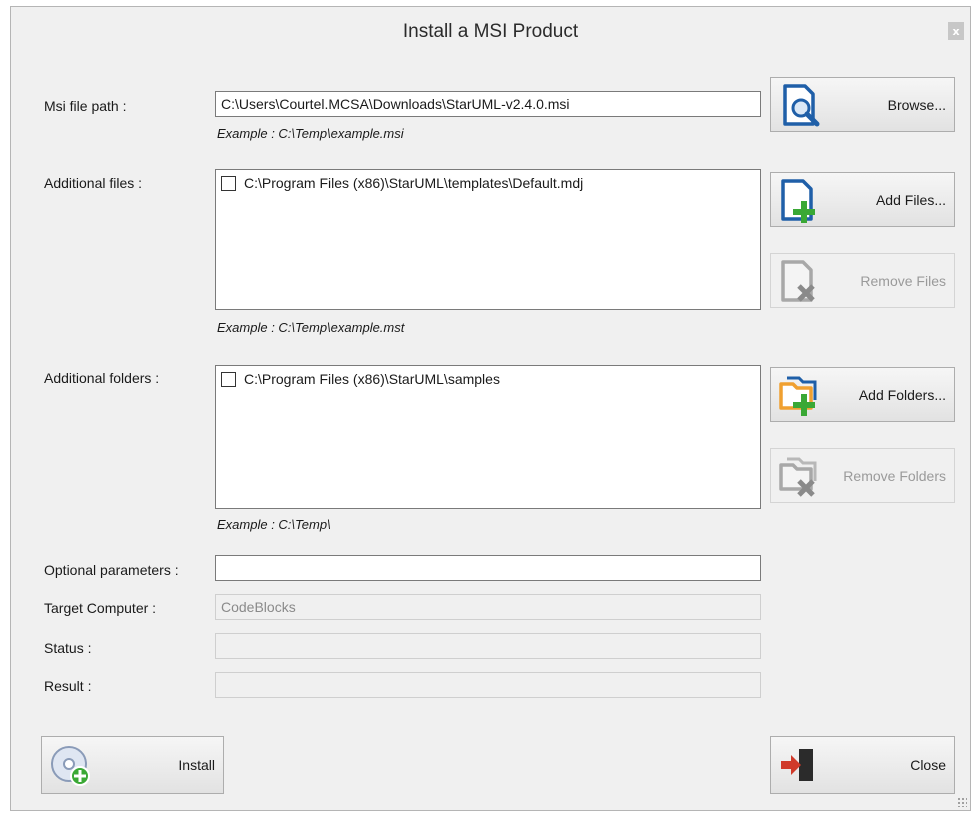  I want to click on install-disc-icon, so click(70, 766).